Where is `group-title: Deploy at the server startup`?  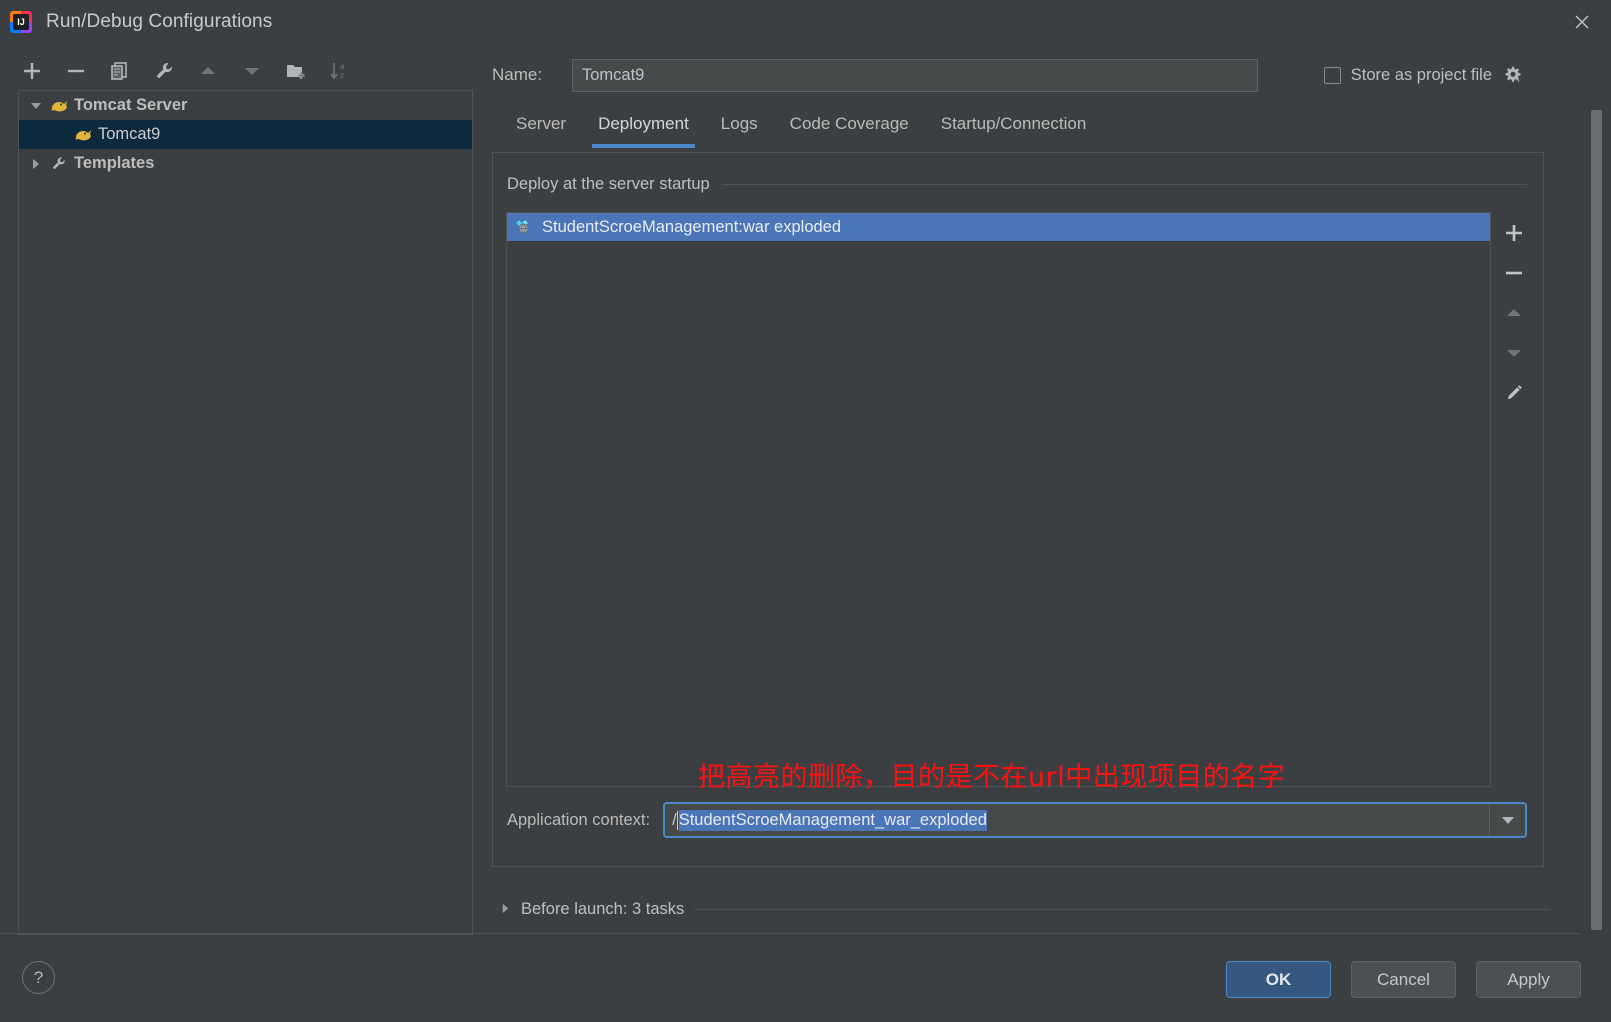 group-title: Deploy at the server startup is located at coordinates (608, 184).